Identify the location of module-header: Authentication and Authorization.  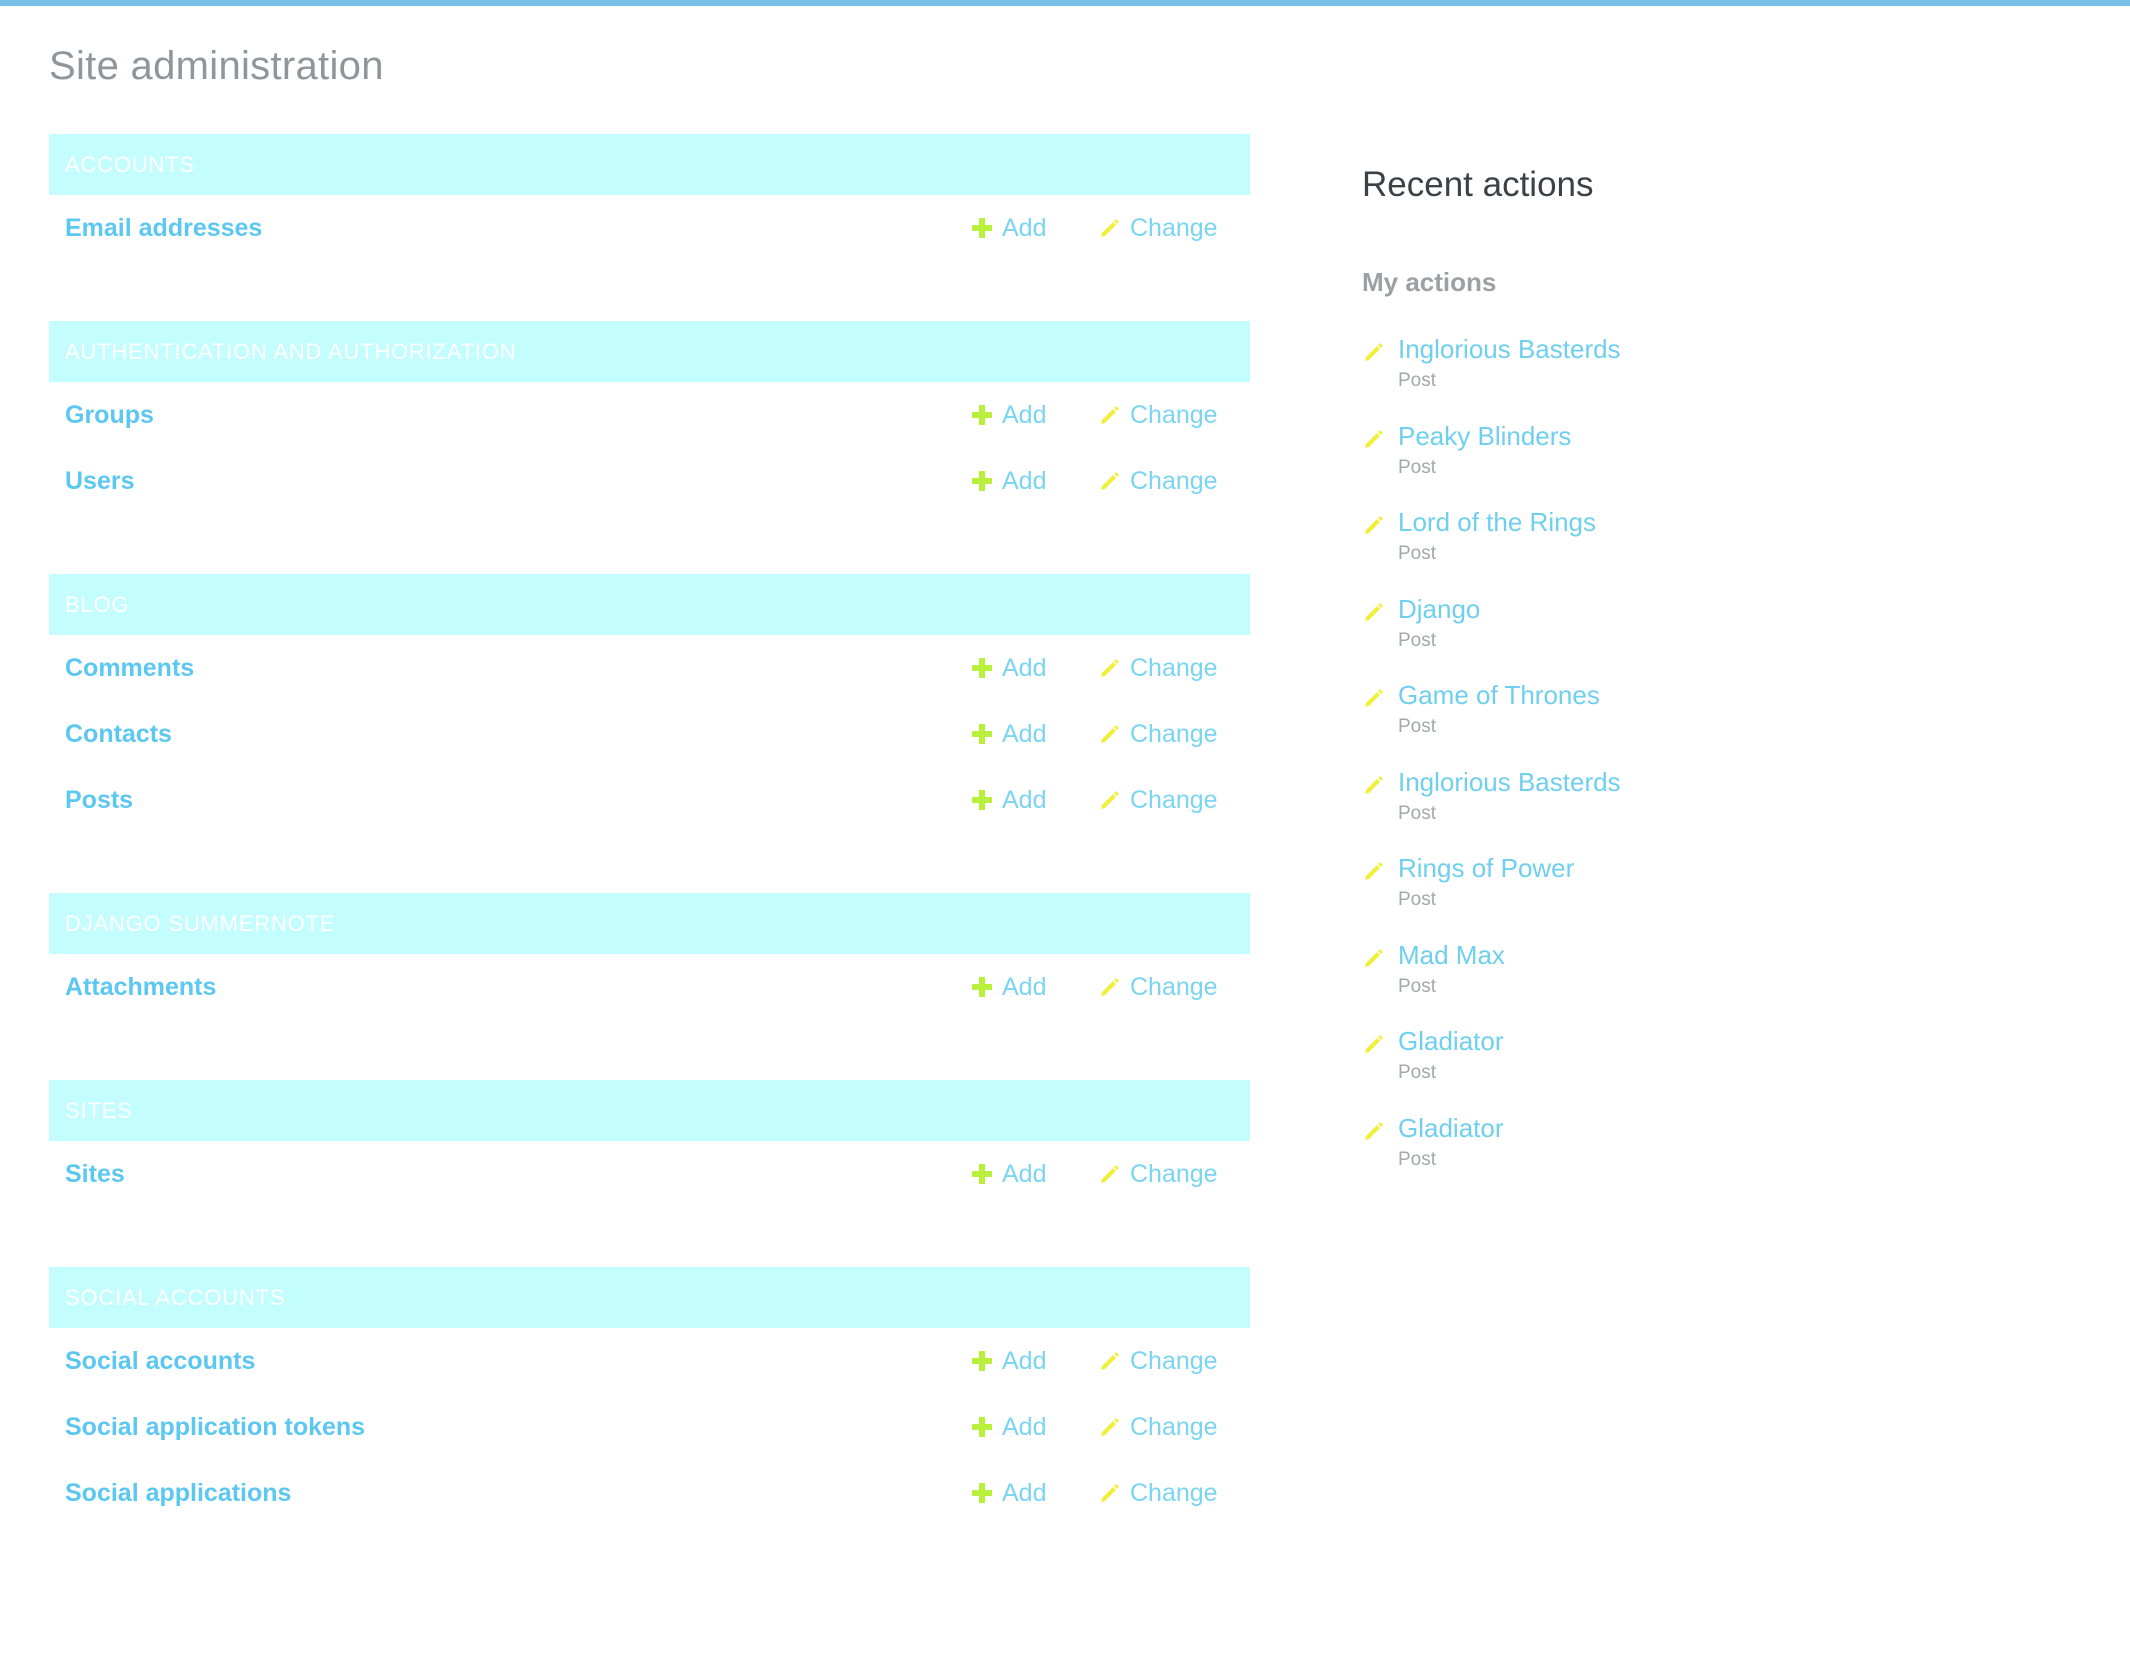
(649, 351).